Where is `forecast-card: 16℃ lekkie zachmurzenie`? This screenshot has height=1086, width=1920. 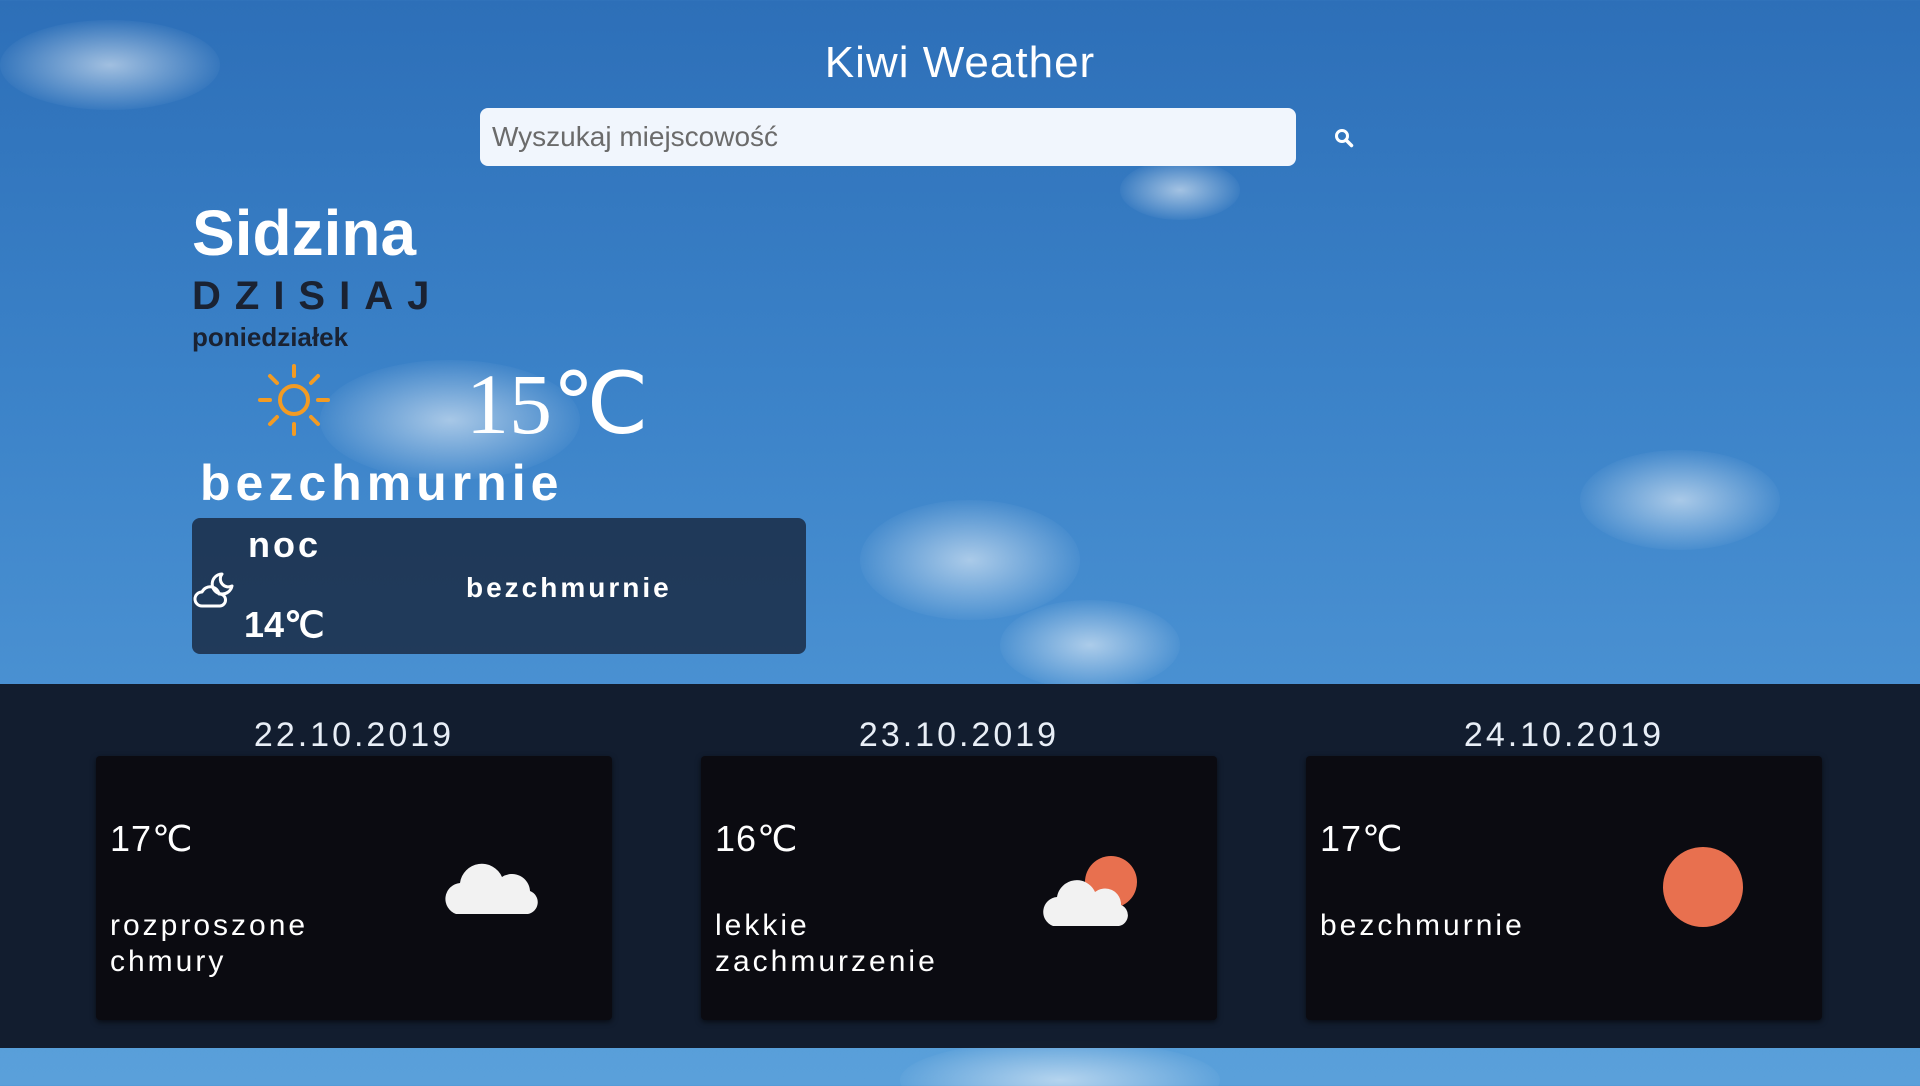
forecast-card: 16℃ lekkie zachmurzenie is located at coordinates (959, 888).